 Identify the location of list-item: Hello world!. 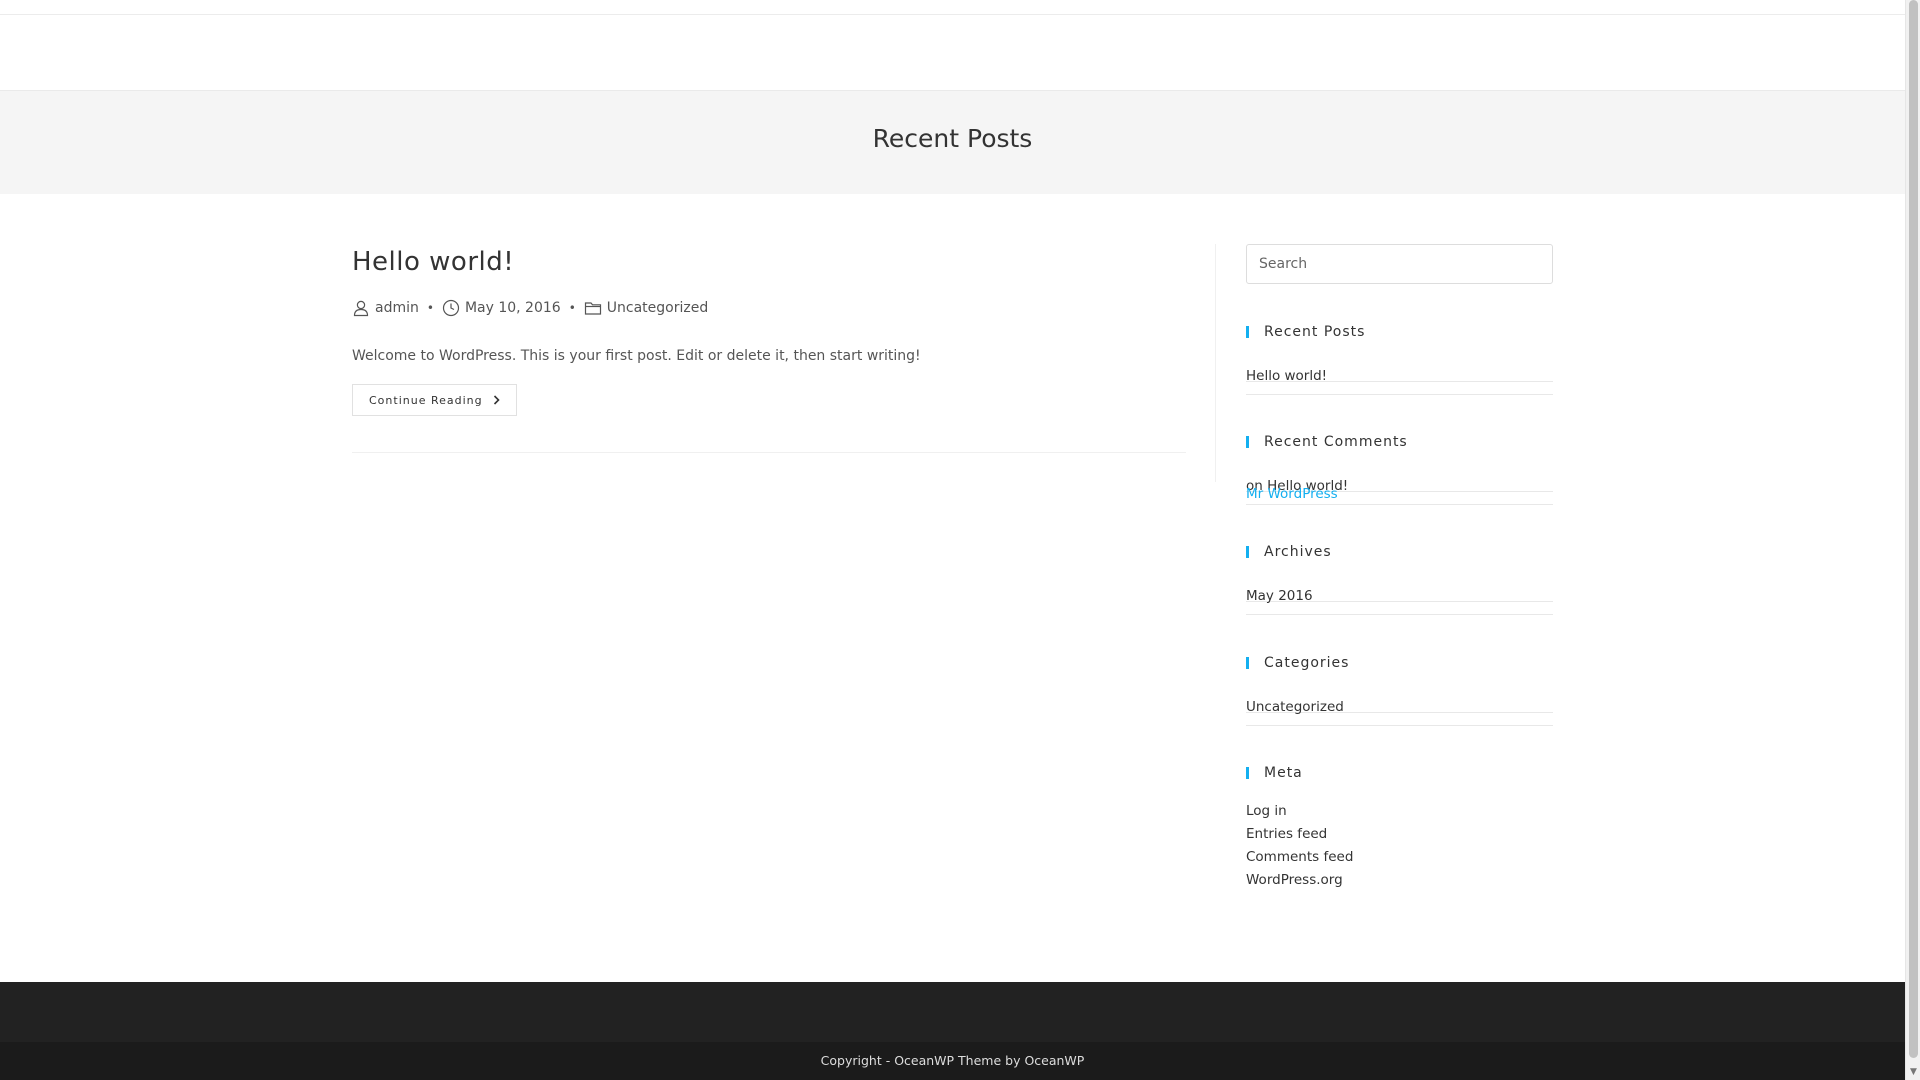
(1399, 376).